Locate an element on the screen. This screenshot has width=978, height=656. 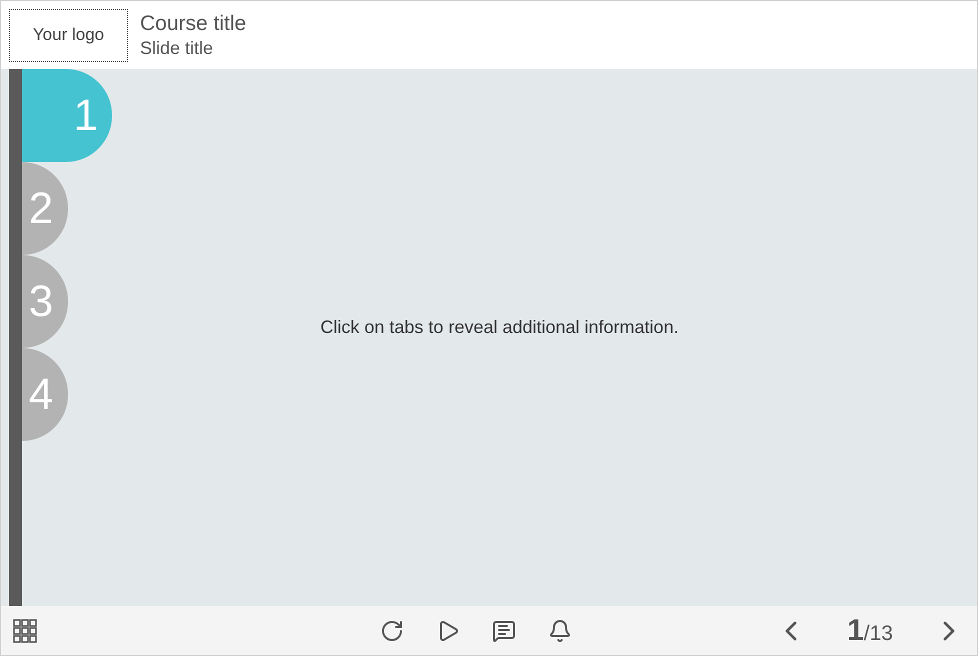
bell-icon is located at coordinates (560, 630).